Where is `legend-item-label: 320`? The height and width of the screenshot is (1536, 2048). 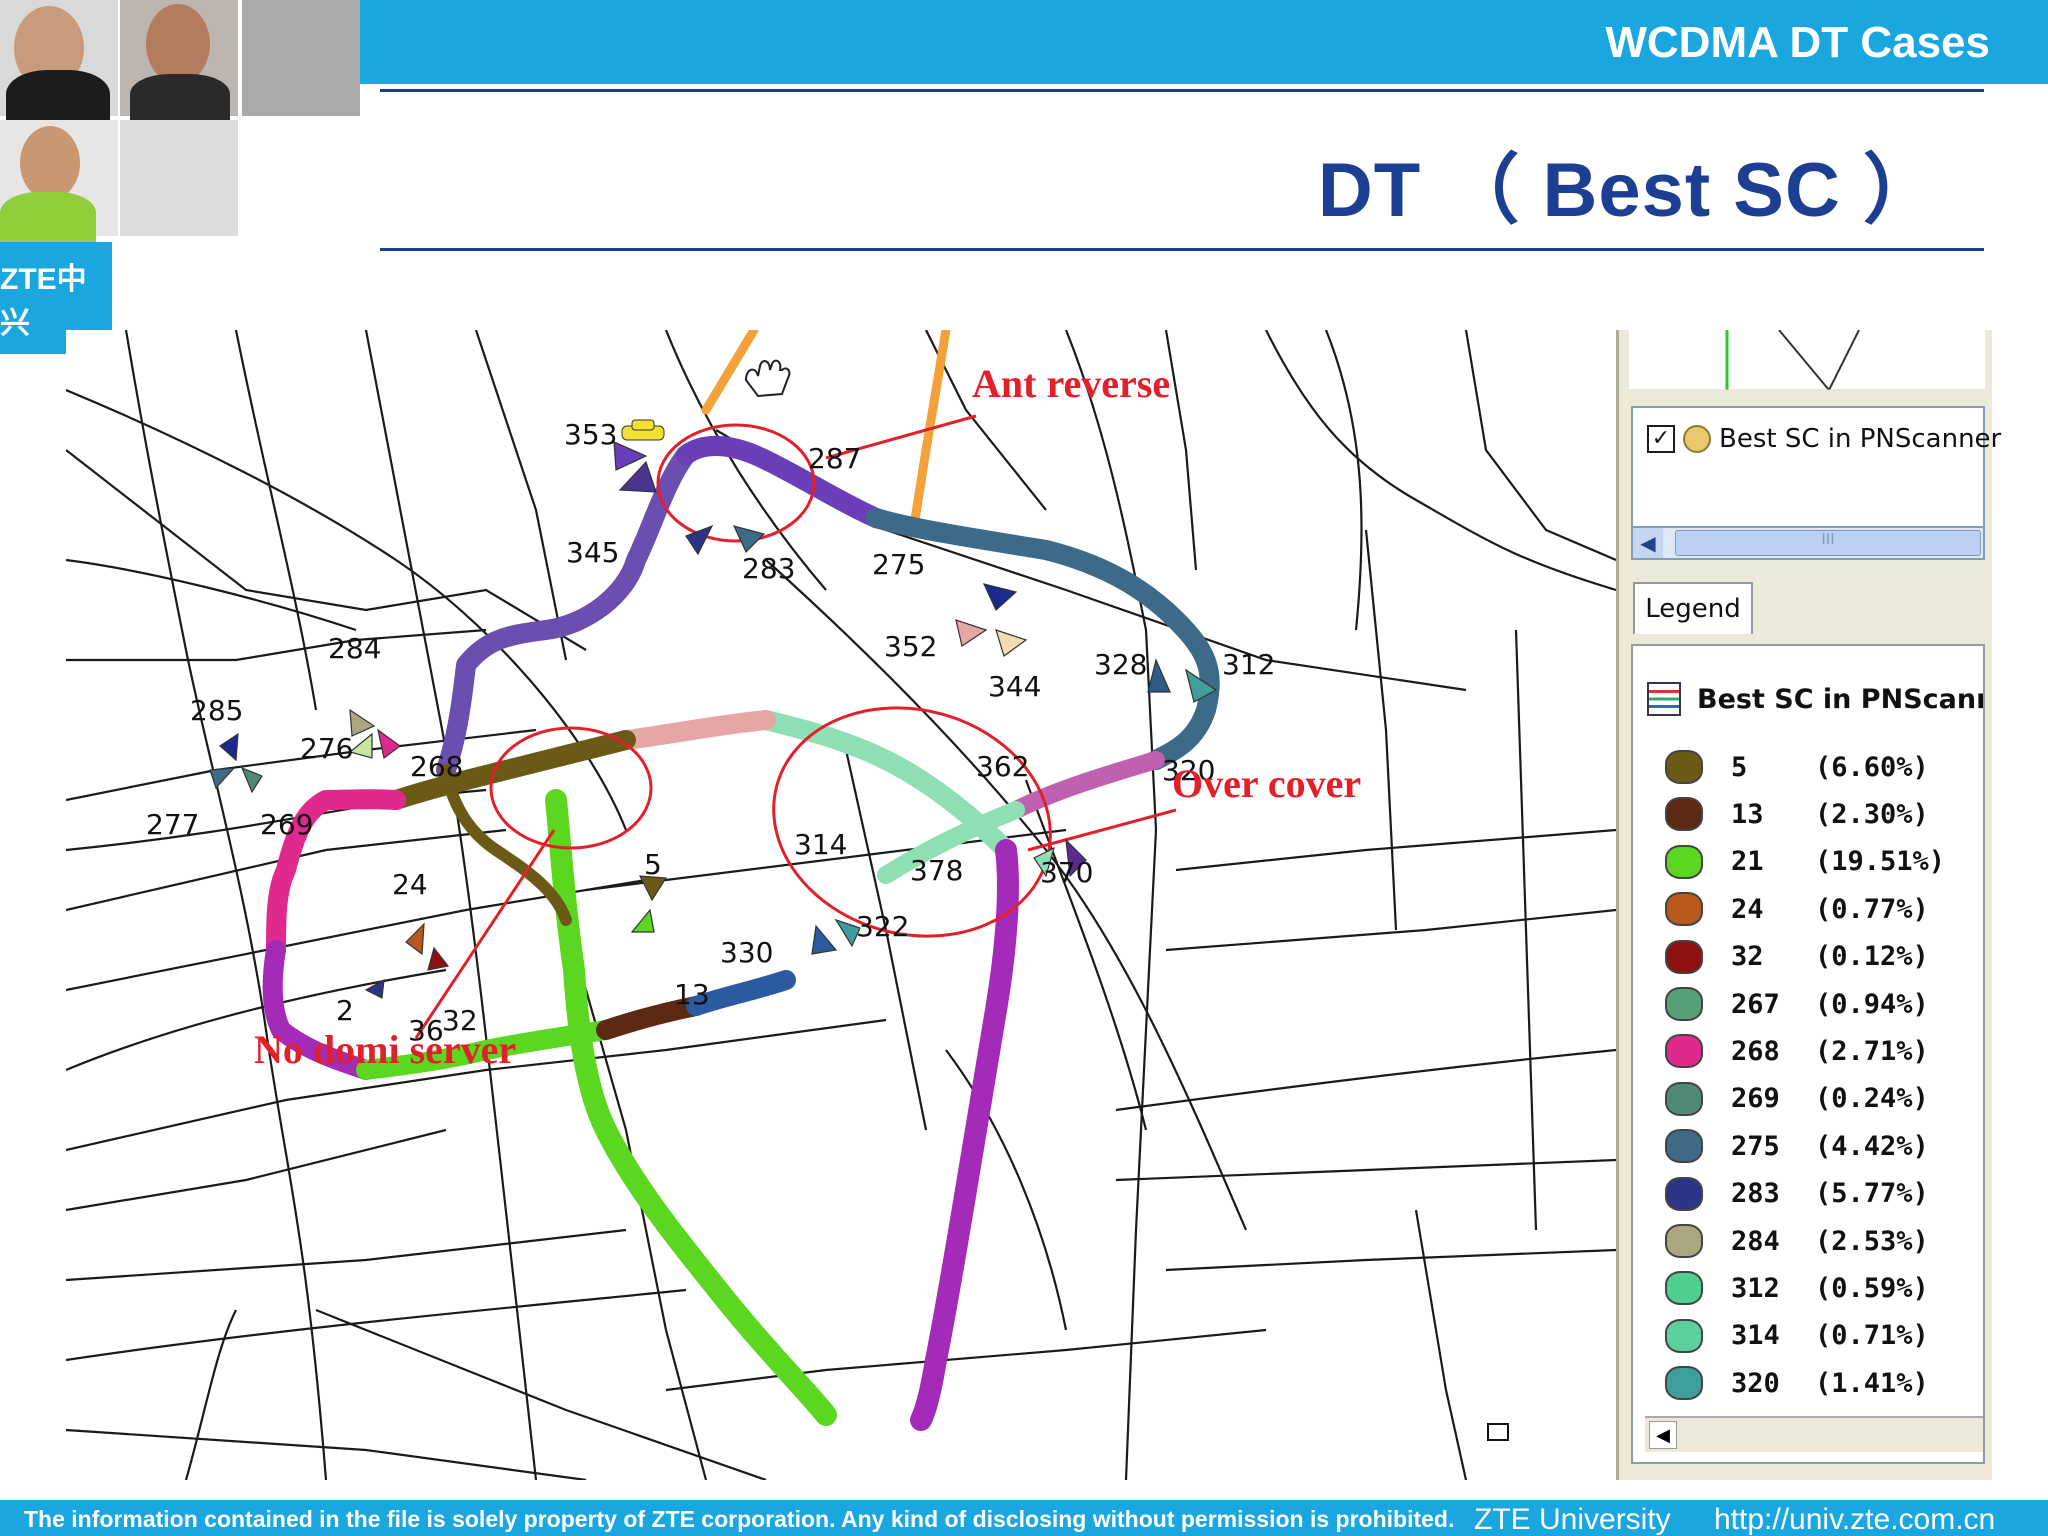
legend-item-label: 320 is located at coordinates (1755, 1383).